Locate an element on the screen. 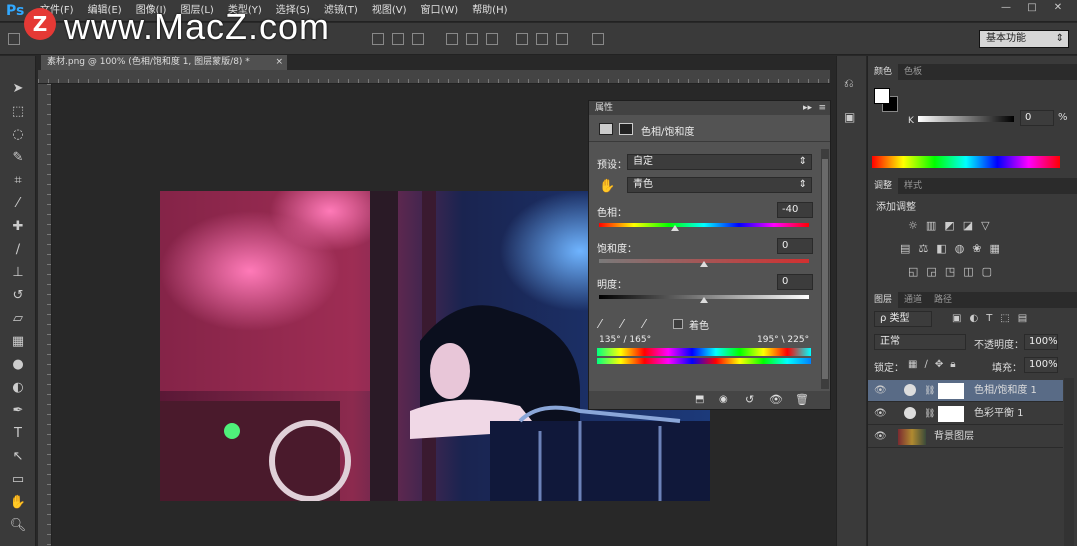 The height and width of the screenshot is (546, 1077). threshold-icon: ◳ is located at coordinates (950, 271).